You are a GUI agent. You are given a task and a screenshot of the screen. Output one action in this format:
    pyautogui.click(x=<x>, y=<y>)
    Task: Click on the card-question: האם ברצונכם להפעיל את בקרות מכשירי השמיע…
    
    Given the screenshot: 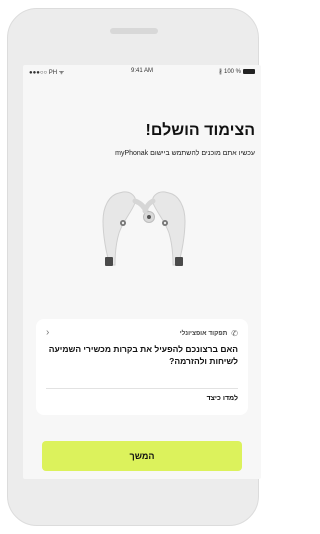 What is the action you would take?
    pyautogui.click(x=143, y=355)
    